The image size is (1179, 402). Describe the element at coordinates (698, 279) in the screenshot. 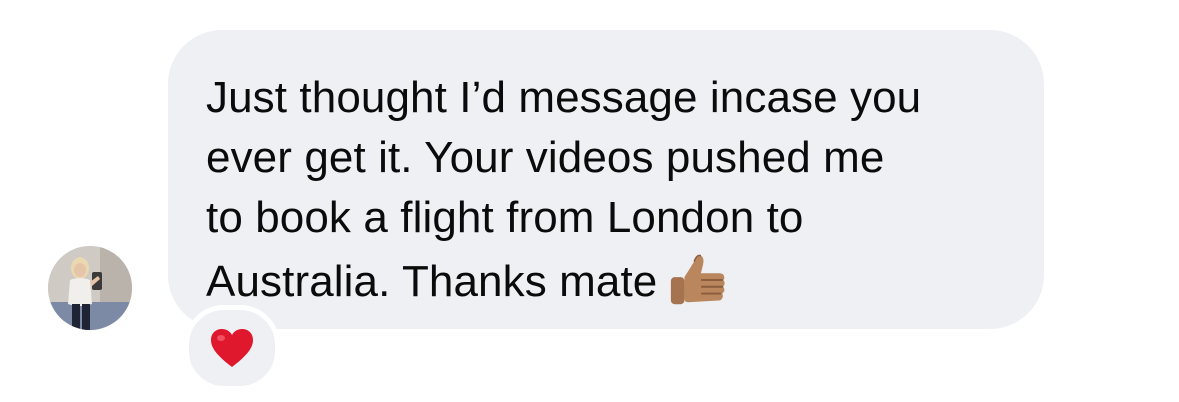

I see `thumbs-up-icon` at that location.